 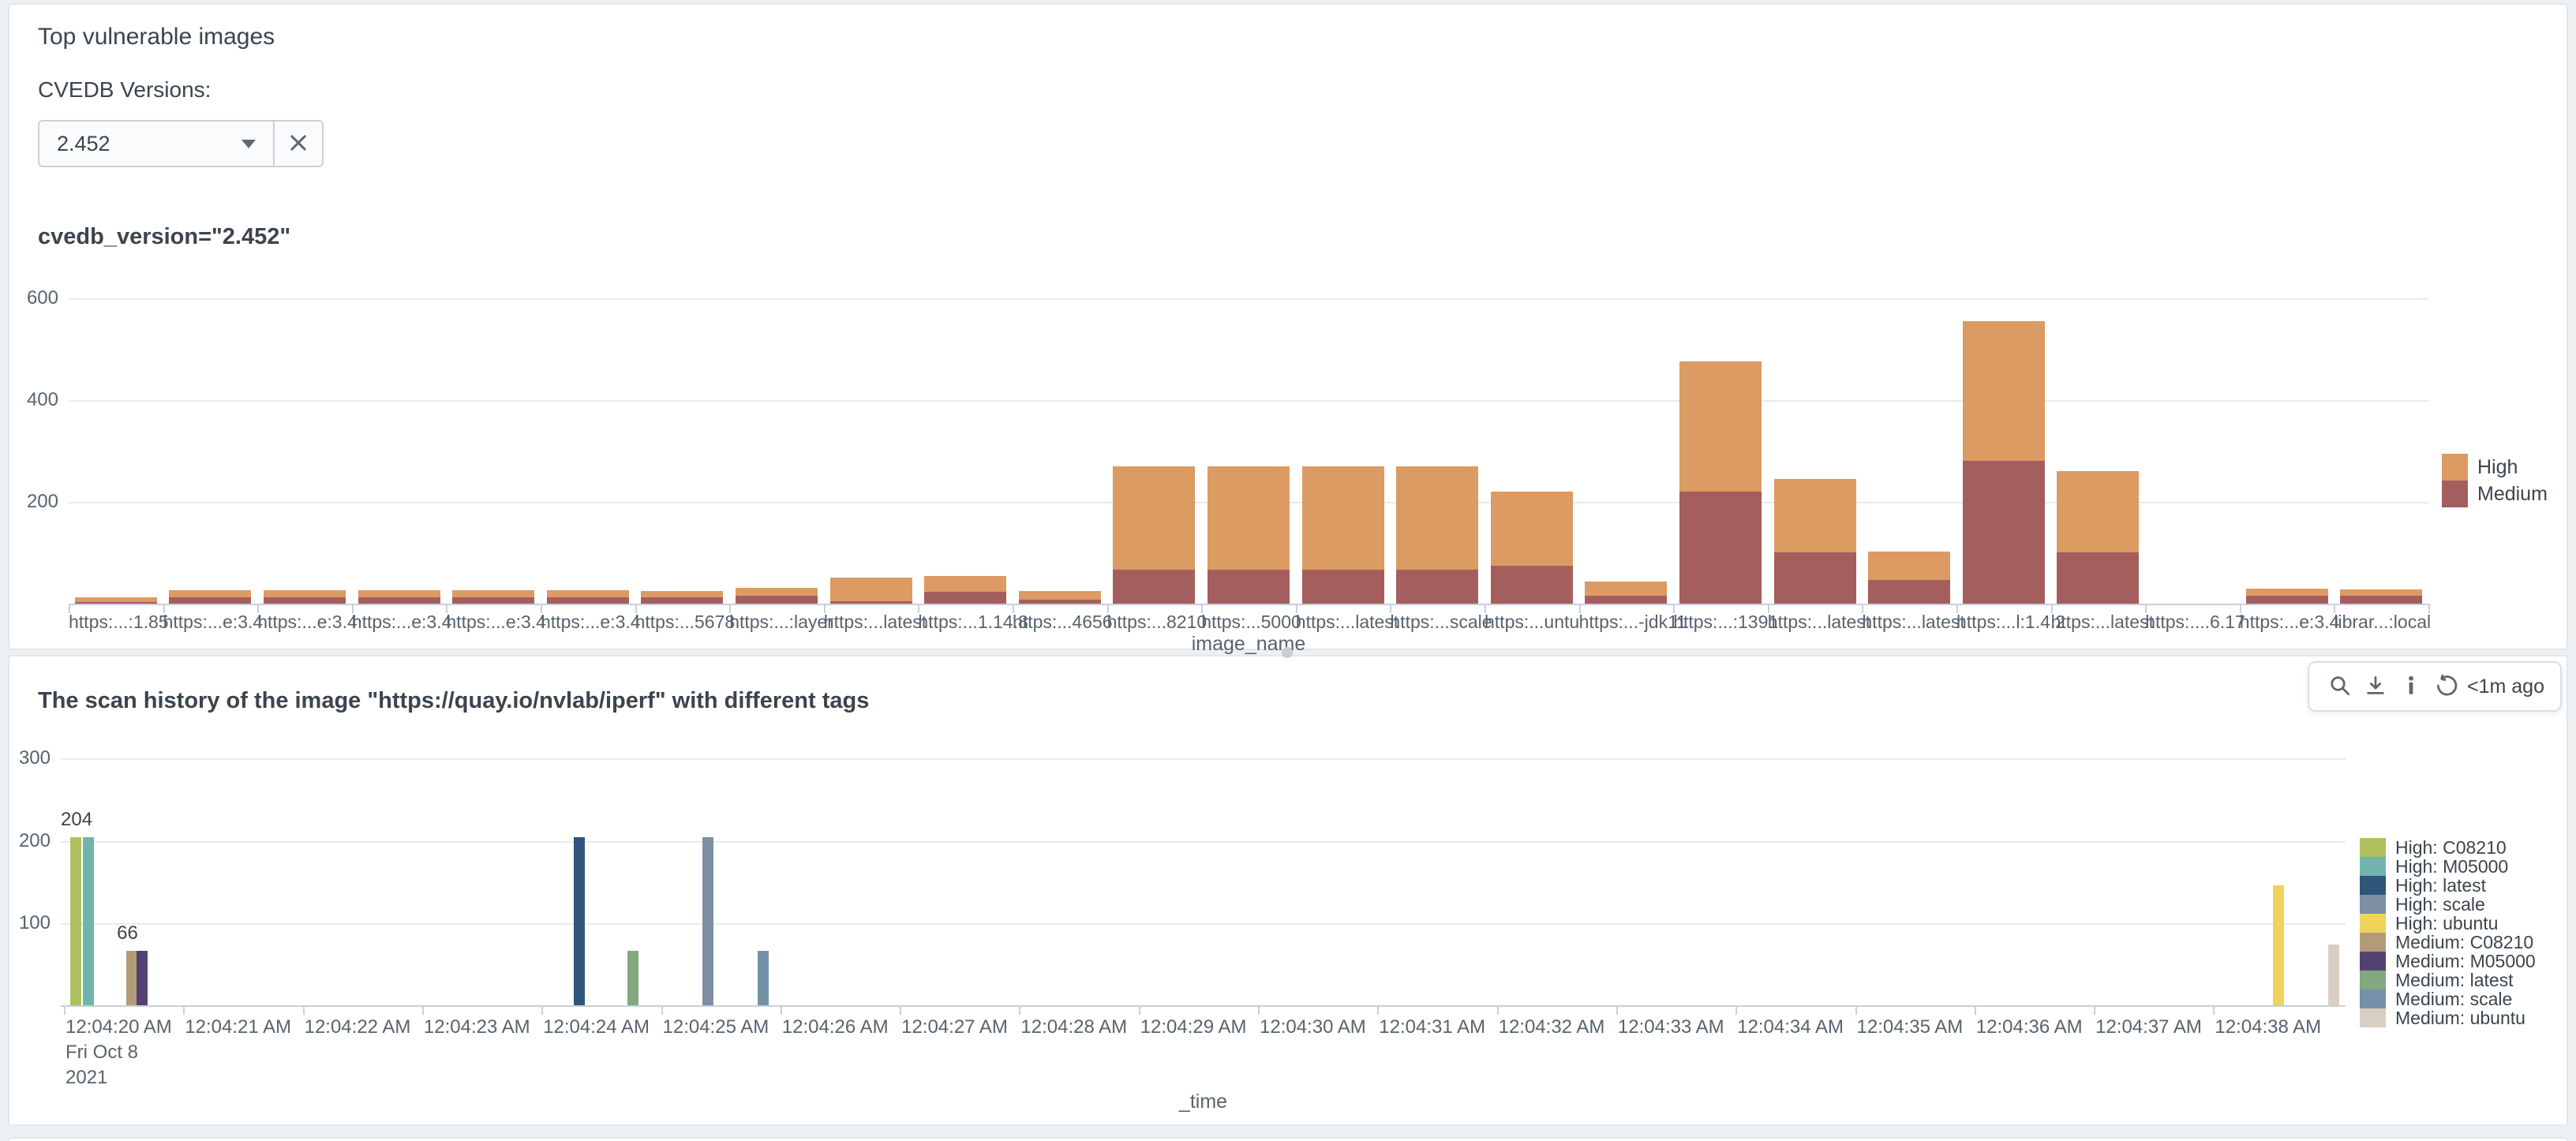 What do you see at coordinates (213, 622) in the screenshot?
I see `x-category-label: https:...e:3.4` at bounding box center [213, 622].